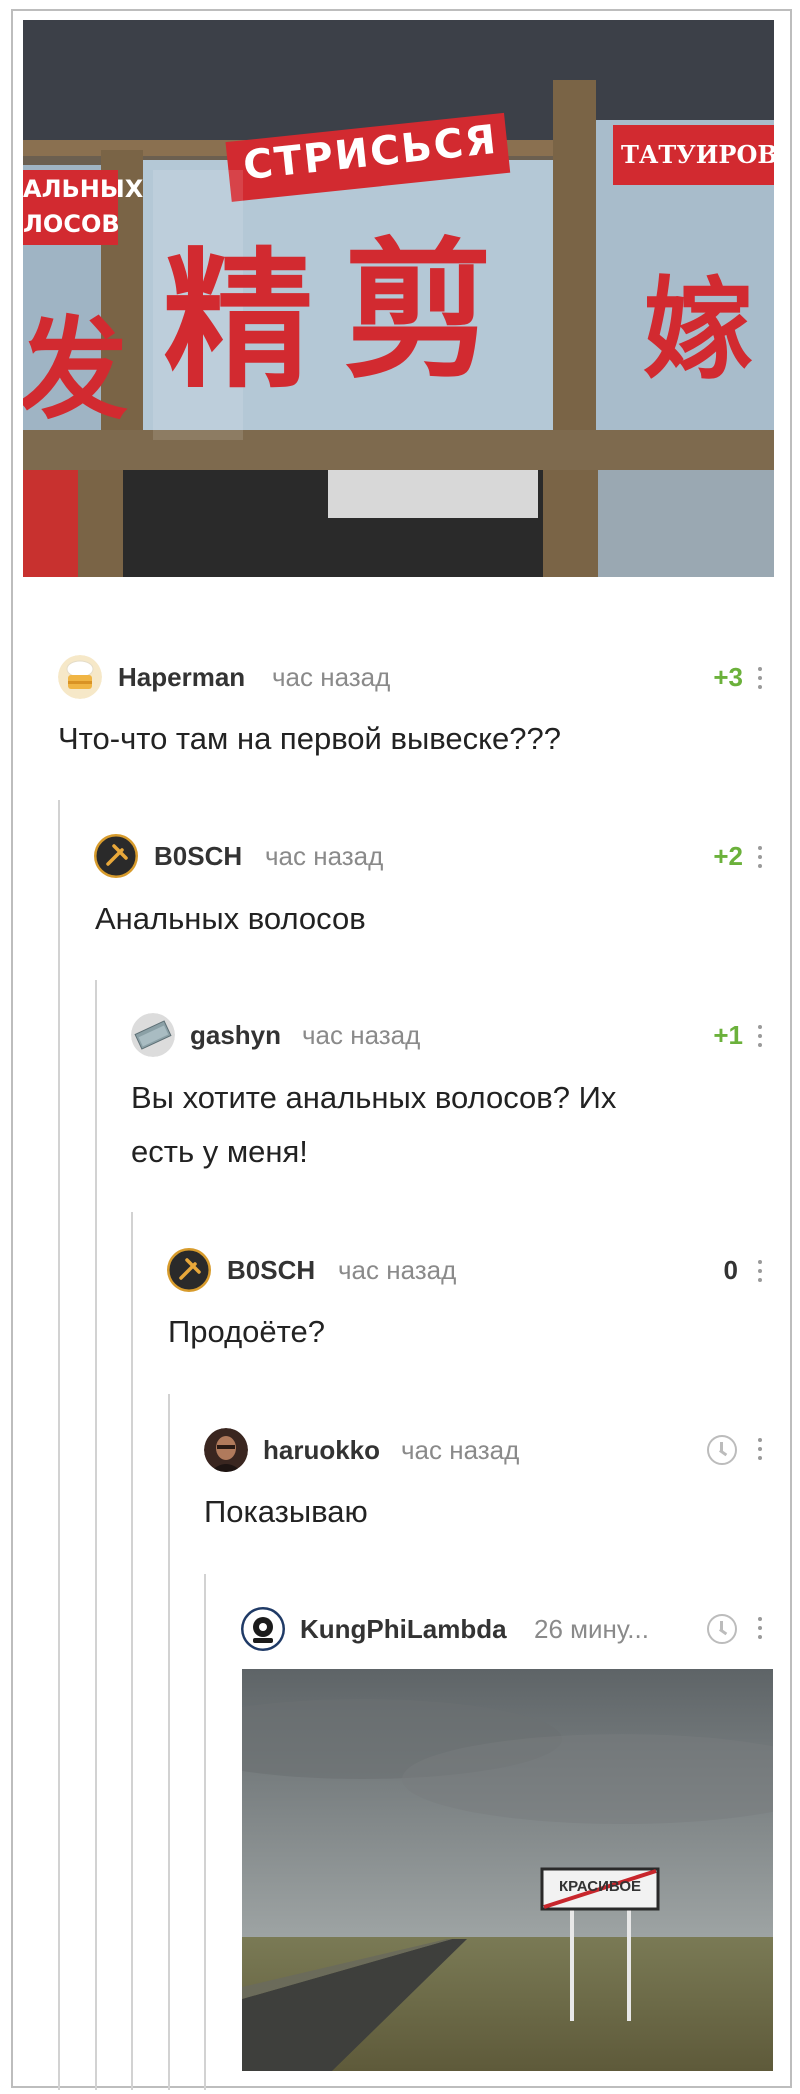 This screenshot has height=2094, width=800. What do you see at coordinates (71, 224) in the screenshot?
I see `sign-left-line2: ЛОСОВ` at bounding box center [71, 224].